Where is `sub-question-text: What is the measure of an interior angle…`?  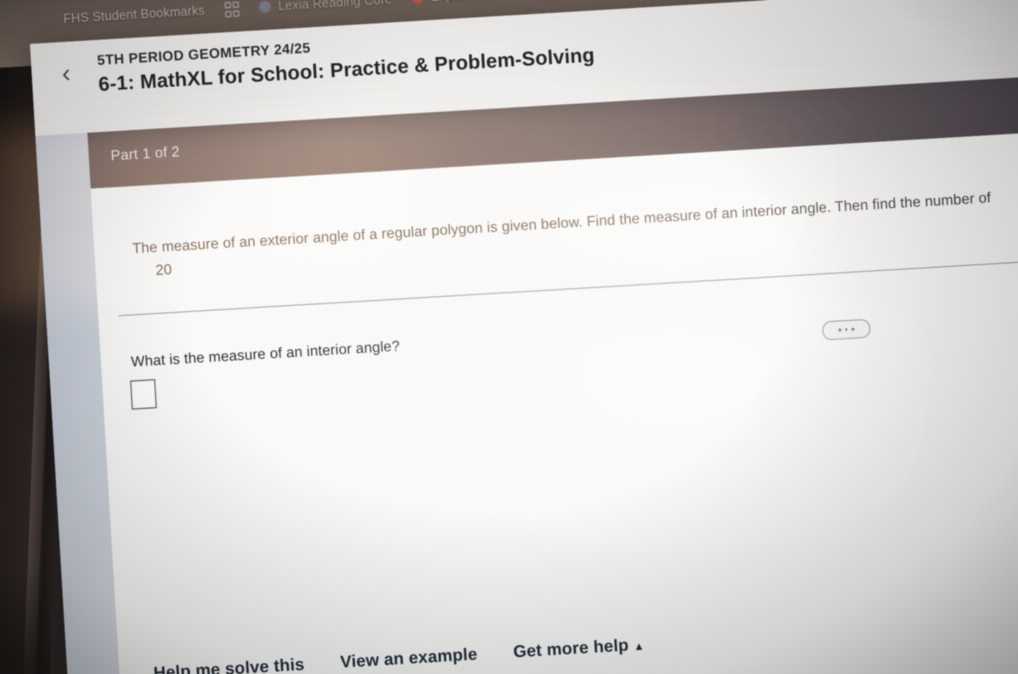
sub-question-text: What is the measure of an interior angle… is located at coordinates (265, 354).